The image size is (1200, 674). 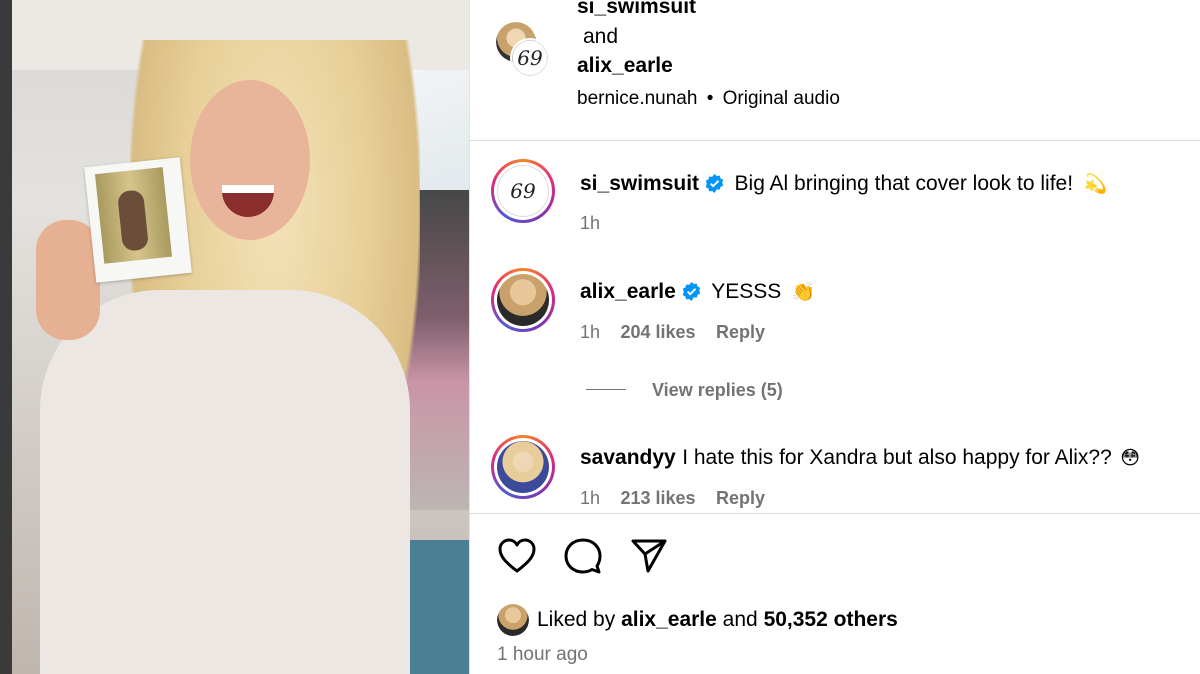 What do you see at coordinates (1095, 184) in the screenshot?
I see `dizzy-emoji-icon: 💫` at bounding box center [1095, 184].